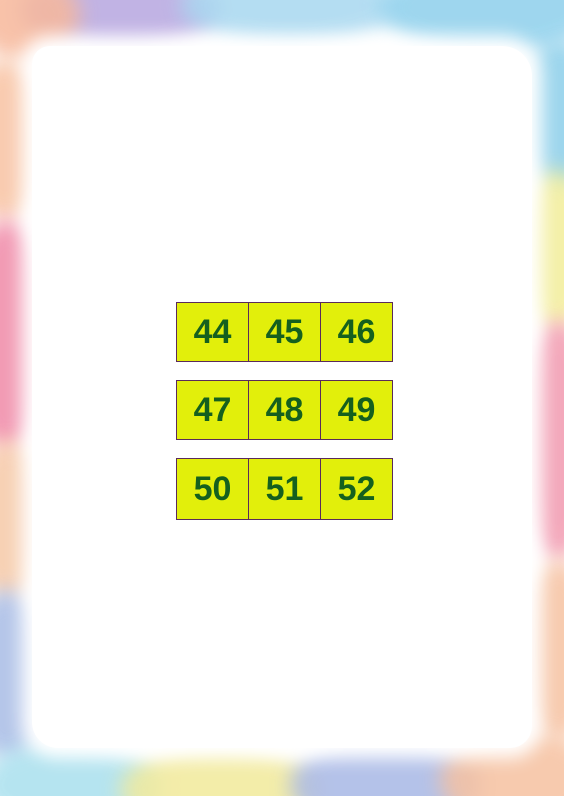 This screenshot has width=564, height=796. I want to click on number-card: 45, so click(284, 332).